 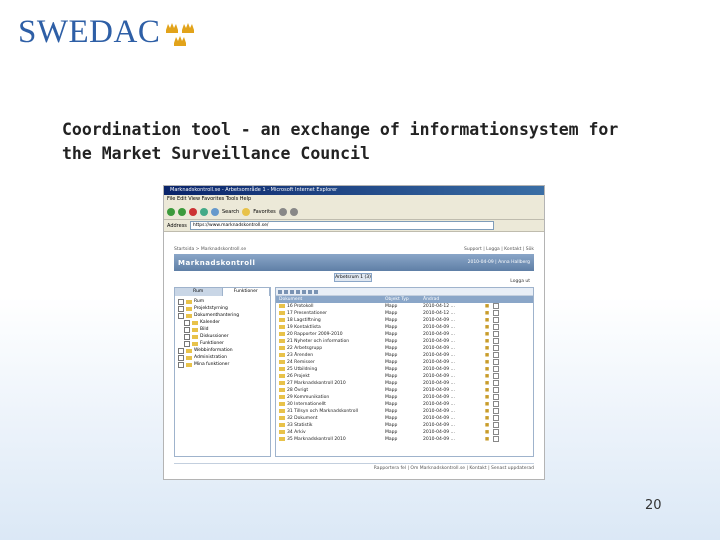 What do you see at coordinates (293, 211) in the screenshot?
I see `print-icon` at bounding box center [293, 211].